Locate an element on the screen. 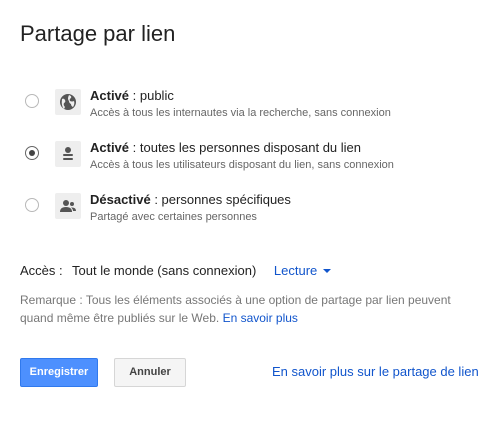 This screenshot has width=498, height=425. link-user-icon is located at coordinates (68, 154).